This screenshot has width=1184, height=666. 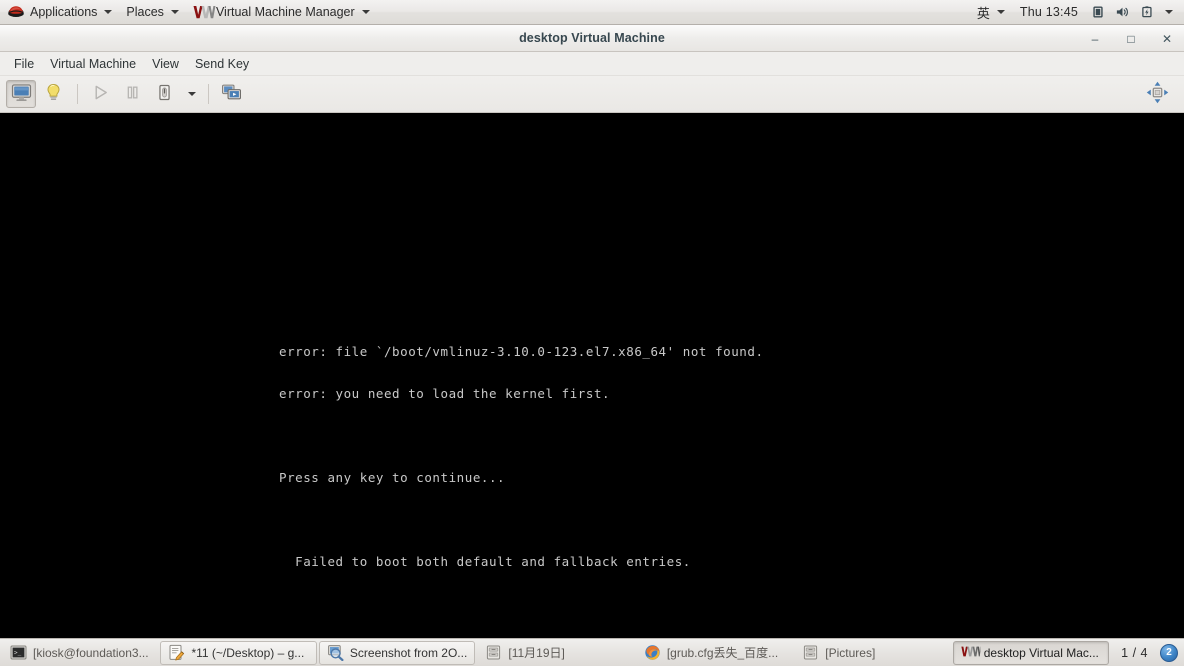 I want to click on minimize-button: ‒, so click(x=1095, y=39).